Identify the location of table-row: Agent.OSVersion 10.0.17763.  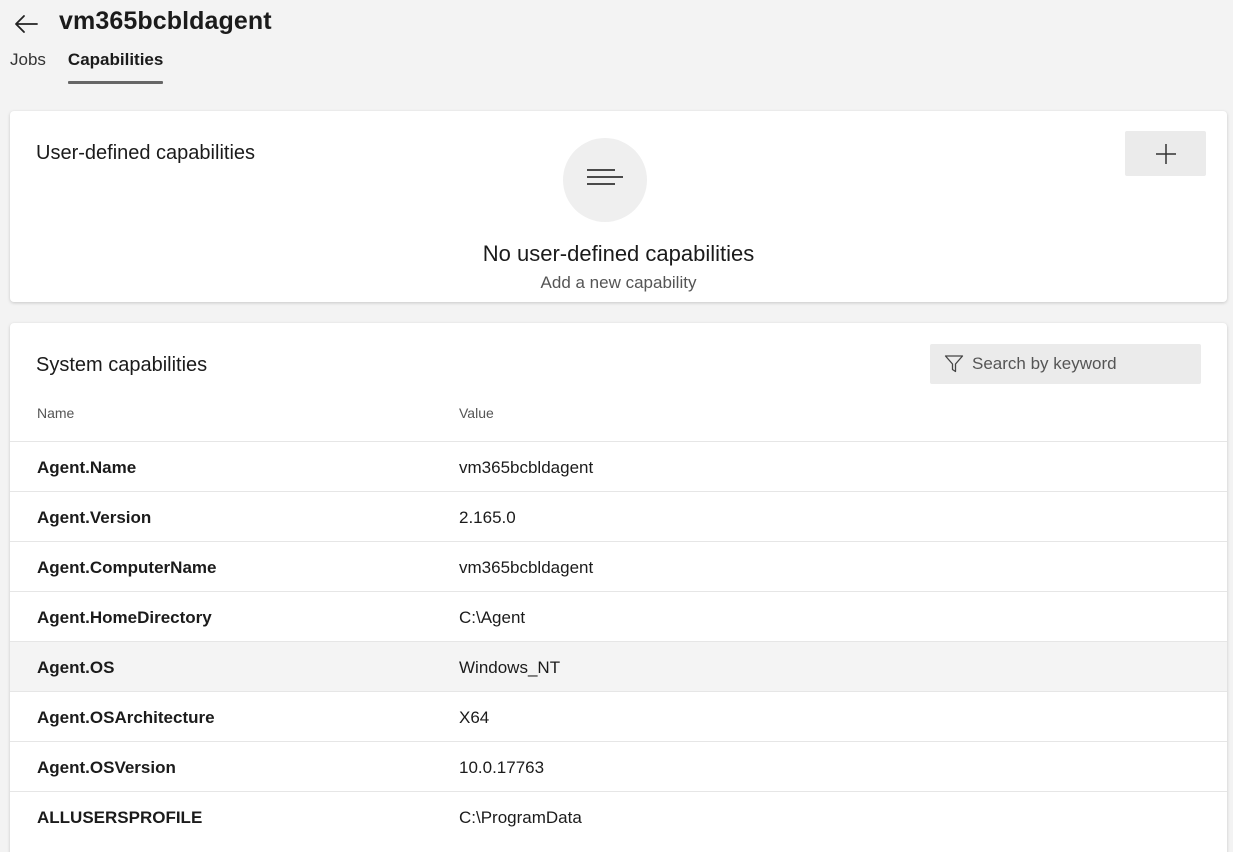
(618, 766).